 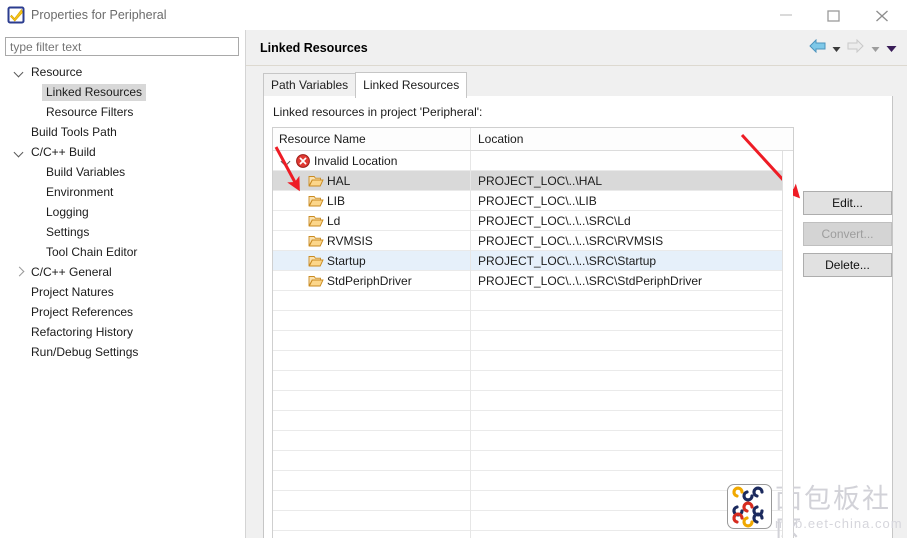 I want to click on row-location: PROJECT_LOC\..\..\SRC\RVMSIS, so click(x=571, y=241).